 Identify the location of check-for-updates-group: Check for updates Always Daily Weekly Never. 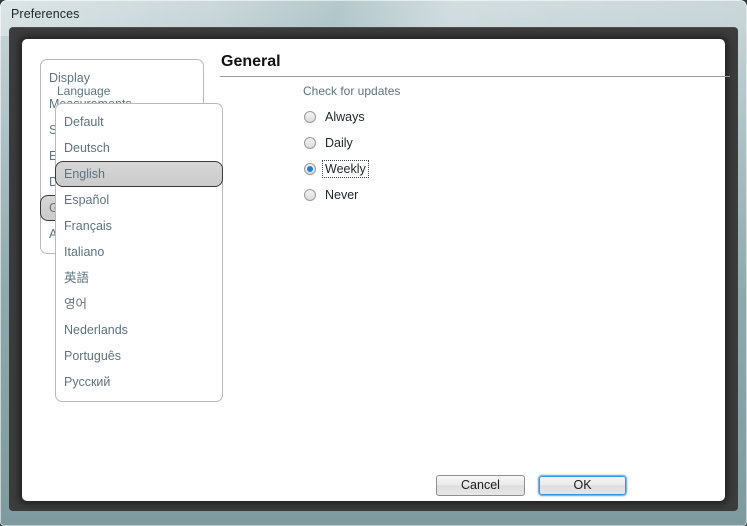
(401, 145).